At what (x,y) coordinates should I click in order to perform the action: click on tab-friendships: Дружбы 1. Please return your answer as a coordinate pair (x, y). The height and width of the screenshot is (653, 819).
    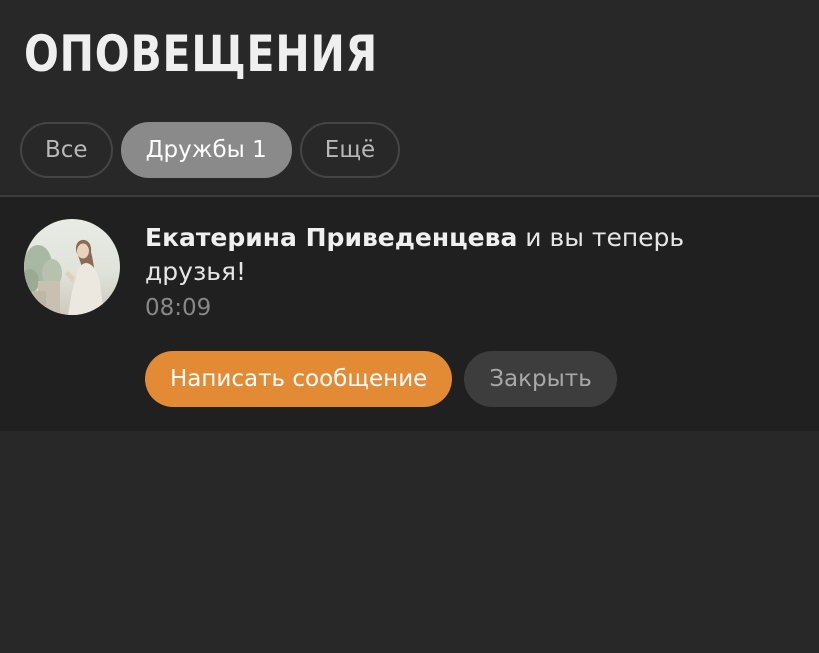
    Looking at the image, I should click on (206, 150).